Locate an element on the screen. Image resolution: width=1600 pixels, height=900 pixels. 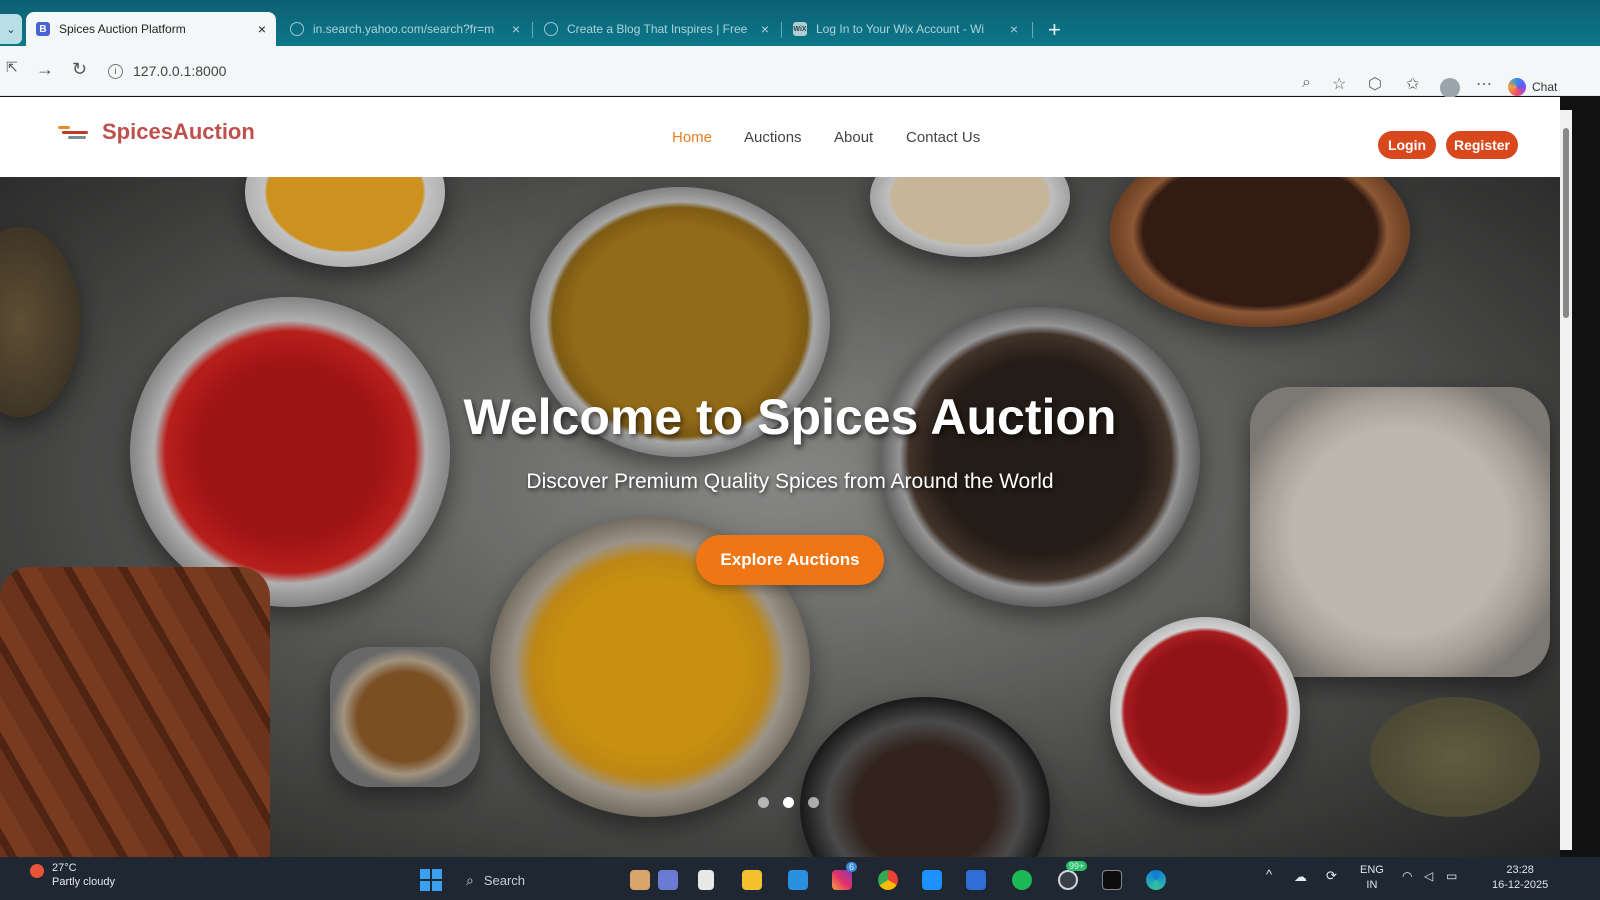
wifi-icon: ◠ is located at coordinates (1407, 876).